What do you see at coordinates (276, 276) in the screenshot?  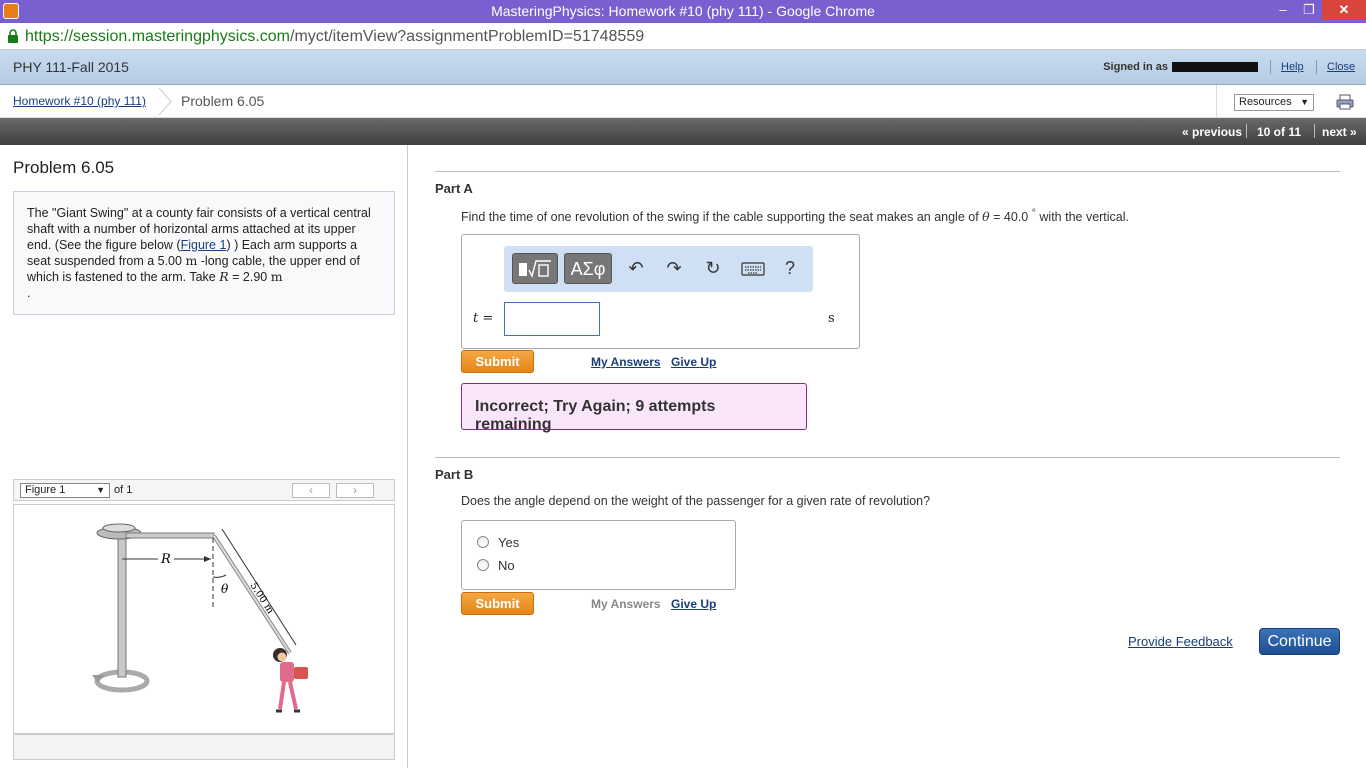 I see `unit-m: m` at bounding box center [276, 276].